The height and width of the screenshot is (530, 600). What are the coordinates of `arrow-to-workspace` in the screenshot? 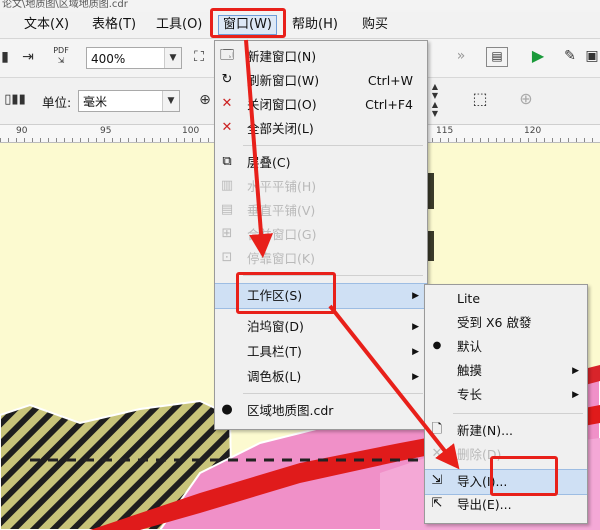 It's located at (259, 148).